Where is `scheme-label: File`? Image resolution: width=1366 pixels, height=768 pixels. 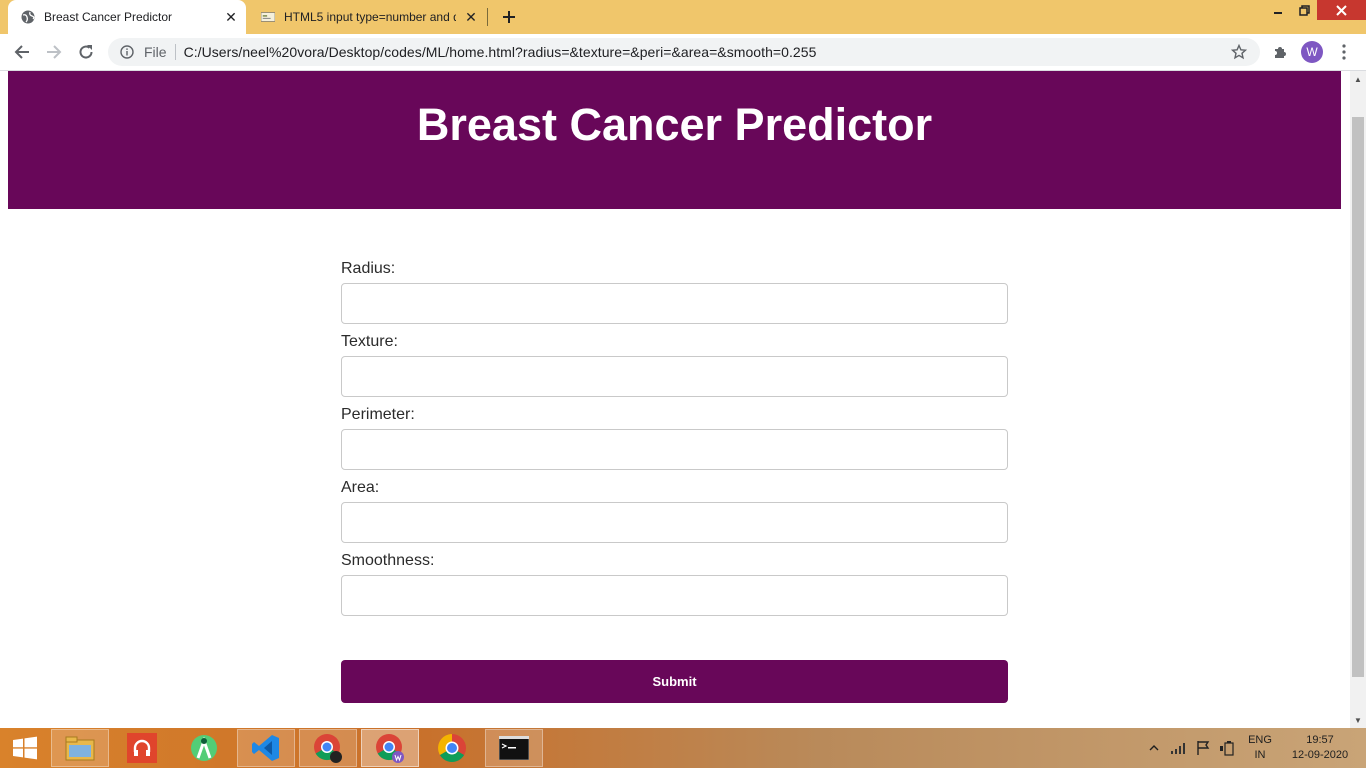 scheme-label: File is located at coordinates (155, 52).